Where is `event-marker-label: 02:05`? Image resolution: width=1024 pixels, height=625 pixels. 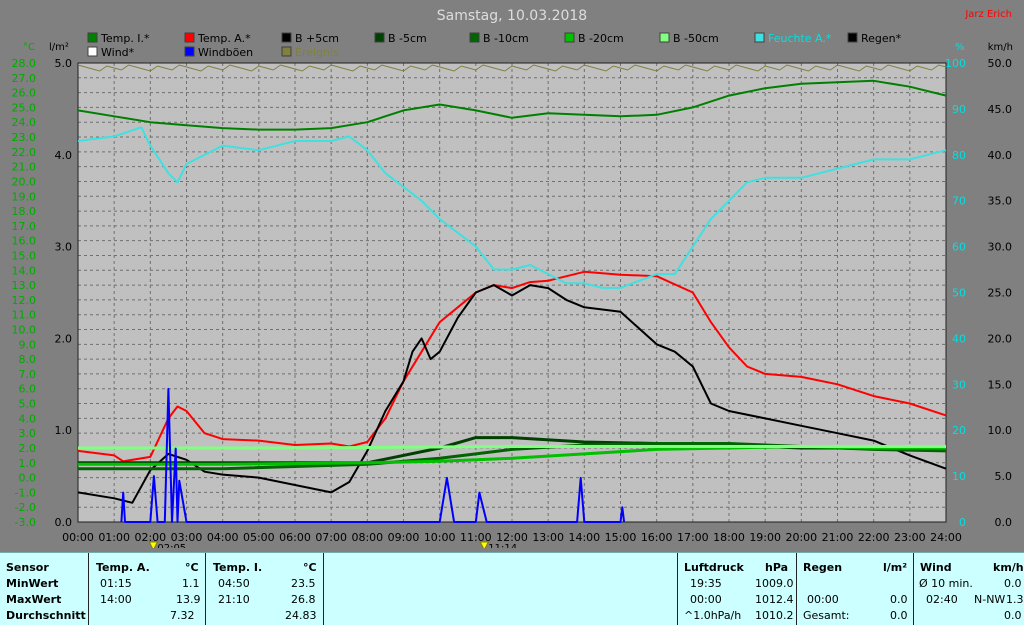 event-marker-label: 02:05 is located at coordinates (171, 545).